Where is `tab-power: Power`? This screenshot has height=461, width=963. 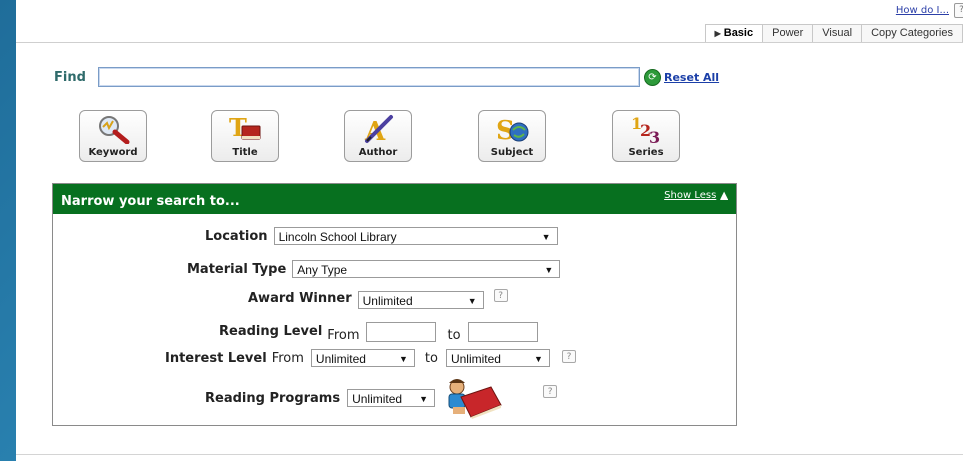 tab-power: Power is located at coordinates (788, 33).